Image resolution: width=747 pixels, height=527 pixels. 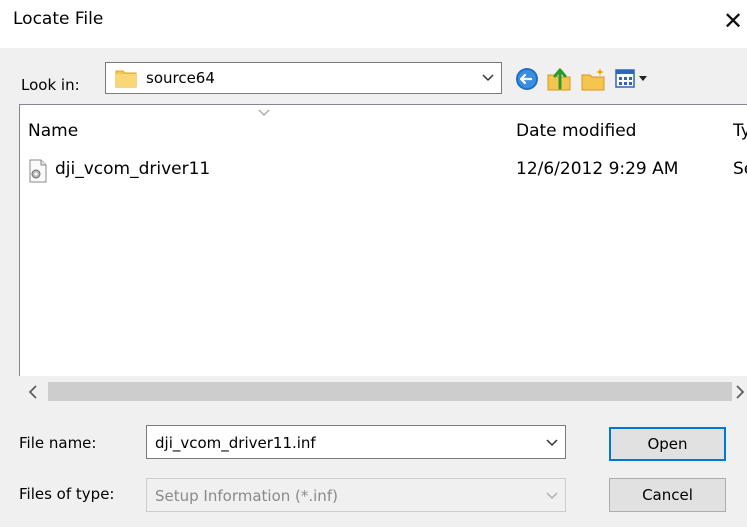 I want to click on sort-caret-icon, so click(x=264, y=112).